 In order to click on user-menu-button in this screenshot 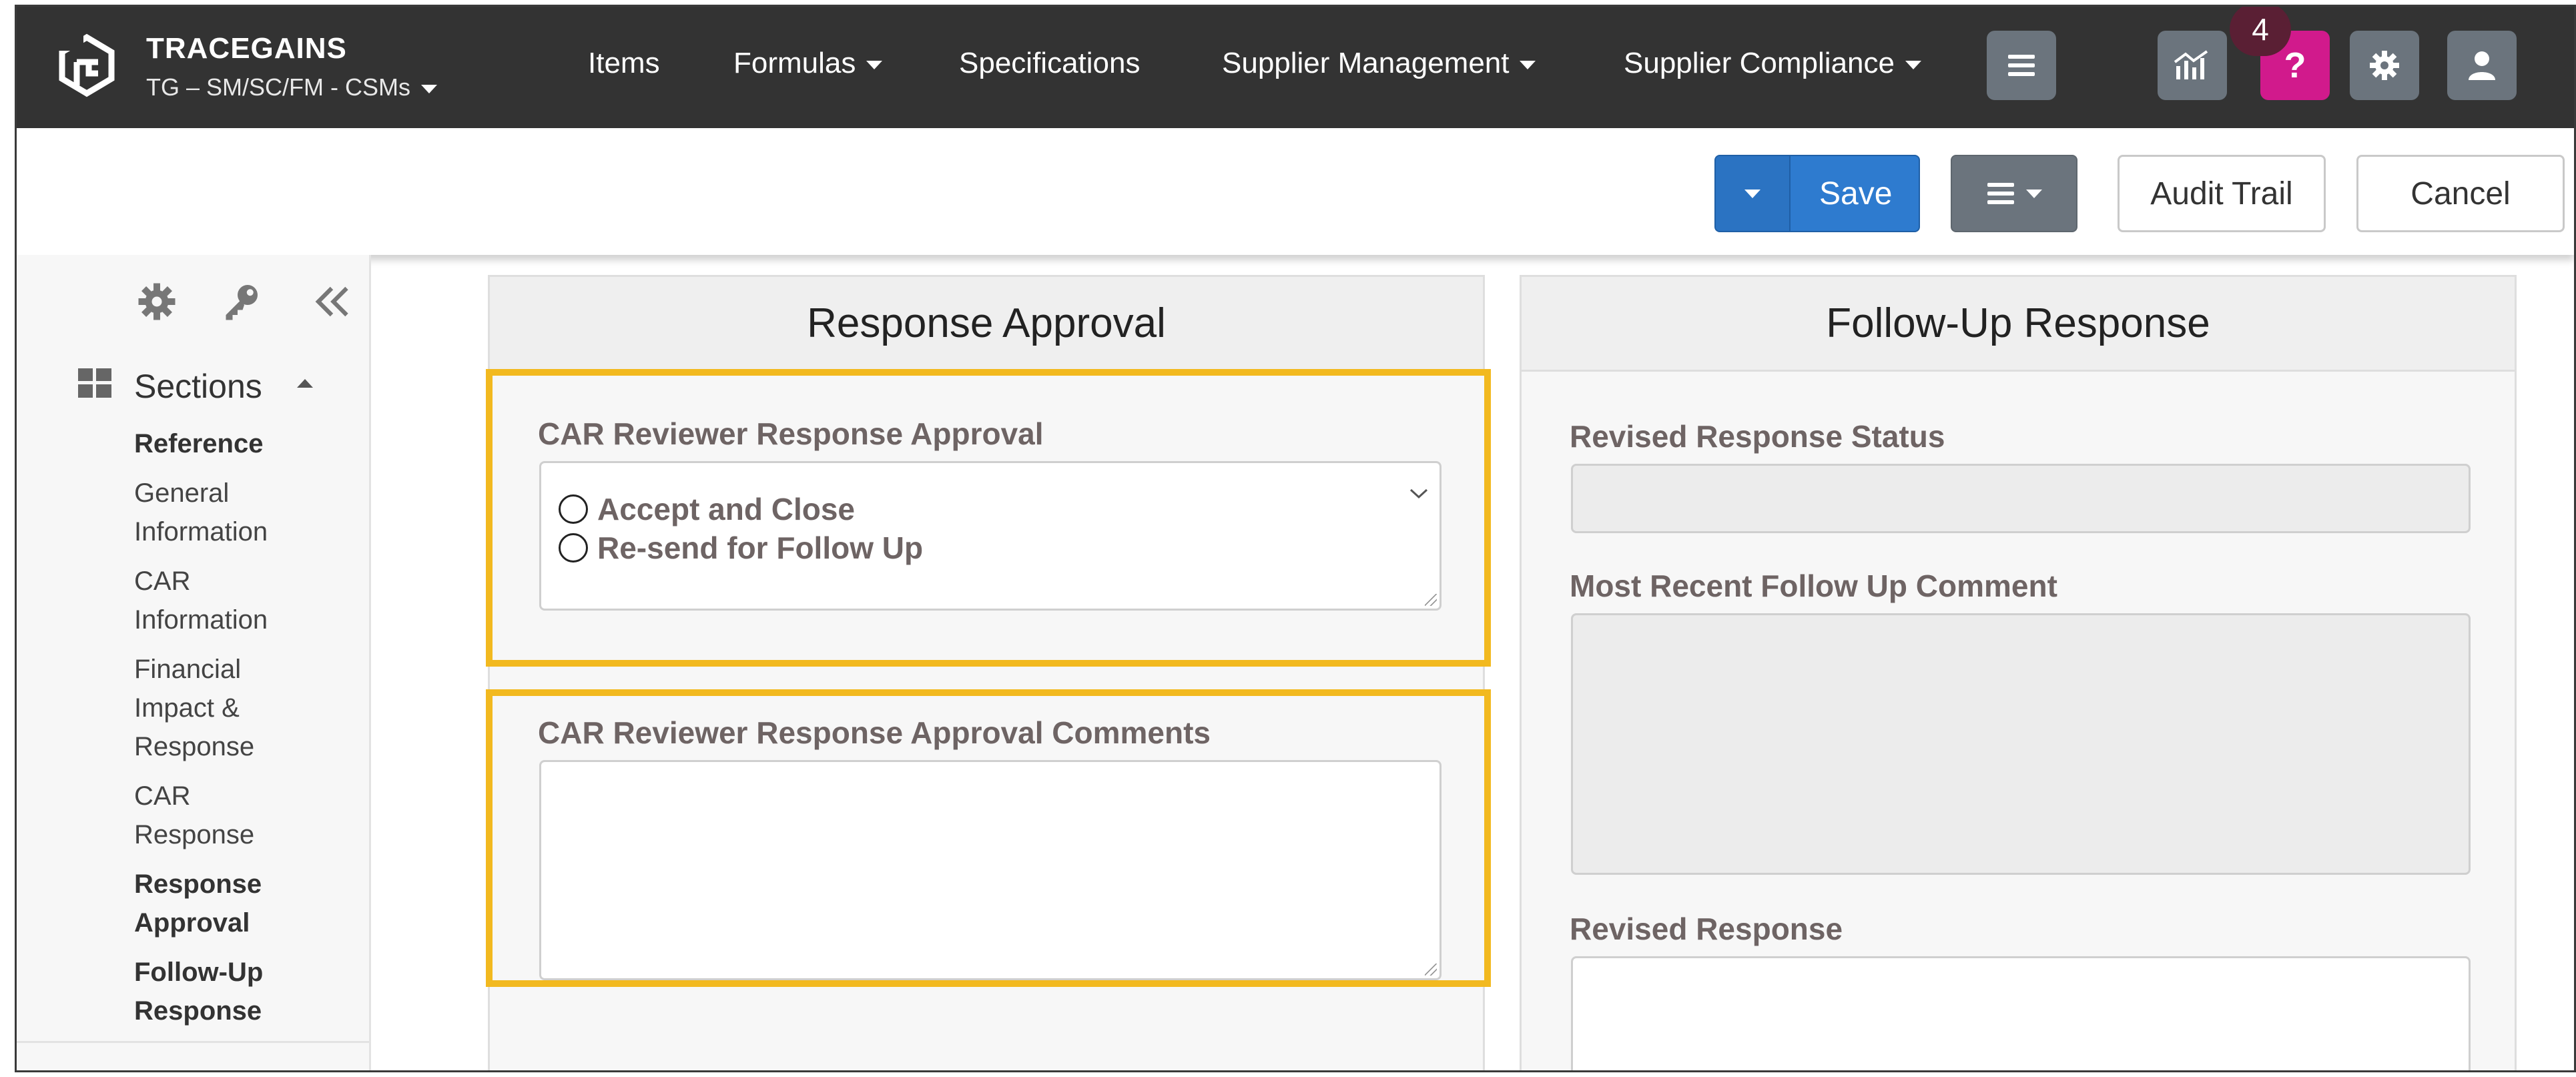, I will do `click(2482, 65)`.